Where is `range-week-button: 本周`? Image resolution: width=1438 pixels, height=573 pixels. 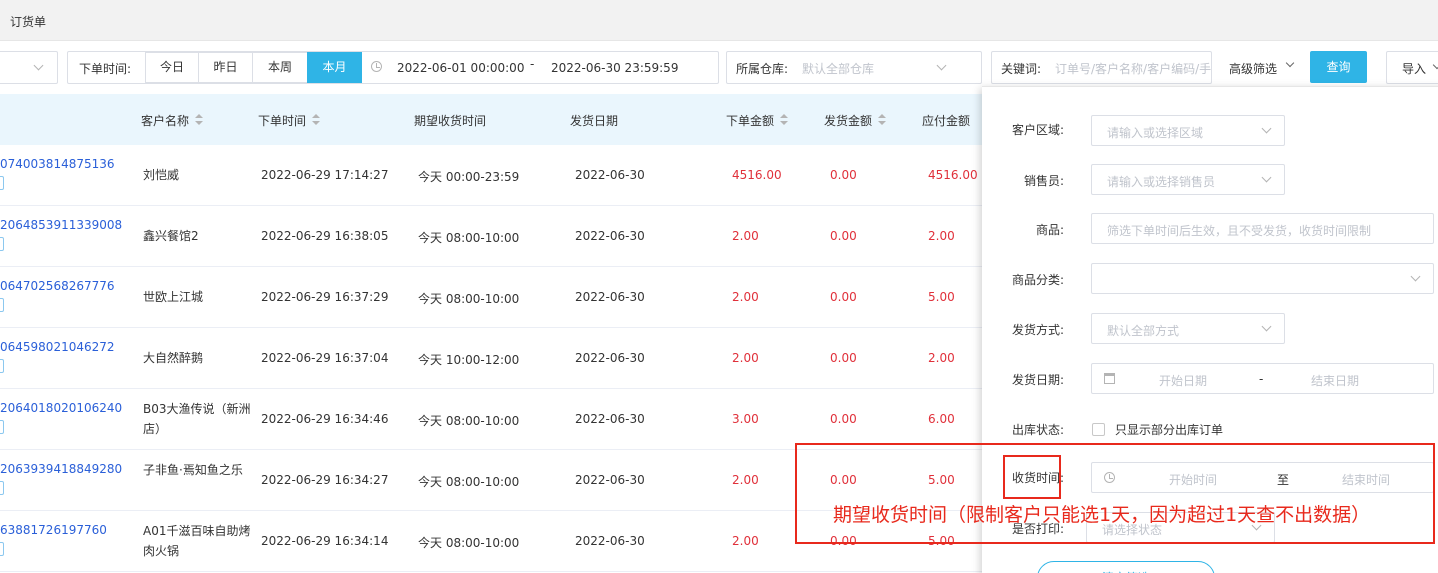
range-week-button: 本周 is located at coordinates (280, 67).